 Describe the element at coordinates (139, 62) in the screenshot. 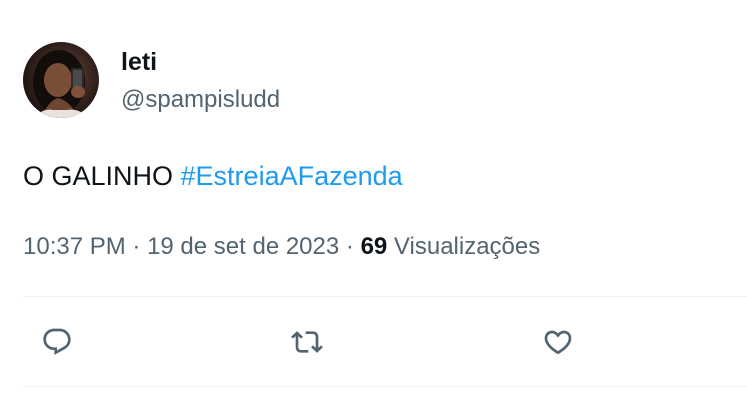

I see `display-name: leti` at that location.